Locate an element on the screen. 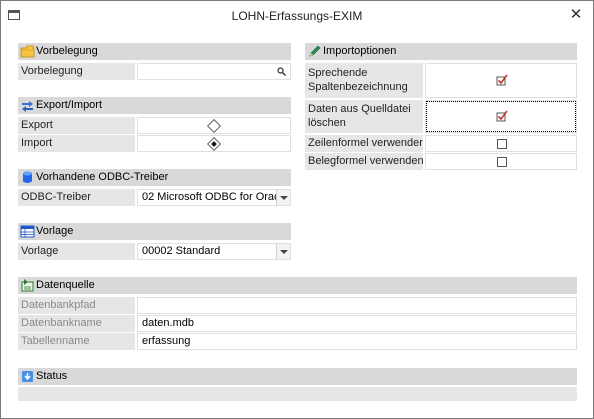 This screenshot has height=419, width=594. folder-icon is located at coordinates (27, 51).